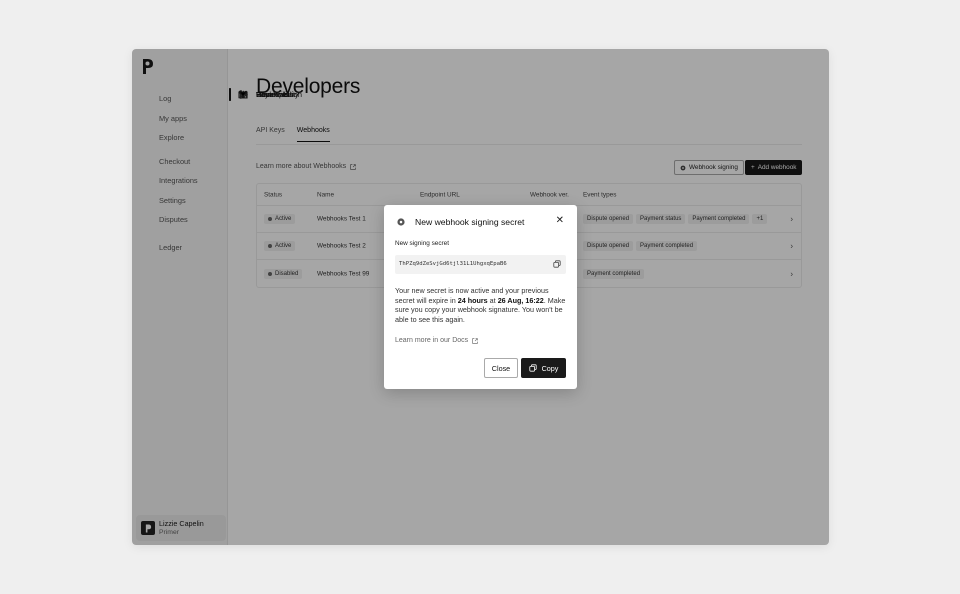 This screenshot has height=594, width=960. I want to click on close-icon: ✕, so click(560, 221).